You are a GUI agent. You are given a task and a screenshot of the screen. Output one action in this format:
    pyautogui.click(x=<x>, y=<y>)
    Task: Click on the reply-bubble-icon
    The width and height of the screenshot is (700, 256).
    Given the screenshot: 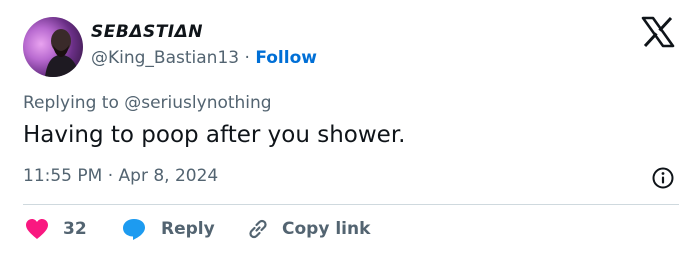 What is the action you would take?
    pyautogui.click(x=134, y=229)
    